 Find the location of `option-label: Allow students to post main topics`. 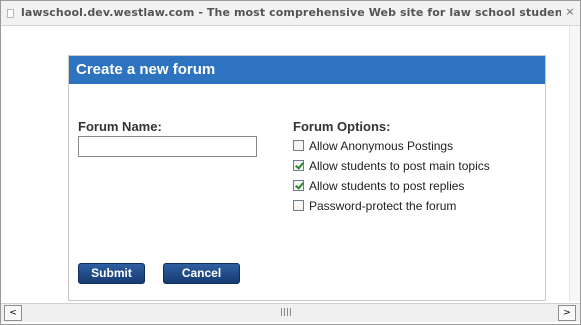

option-label: Allow students to post main topics is located at coordinates (399, 166).